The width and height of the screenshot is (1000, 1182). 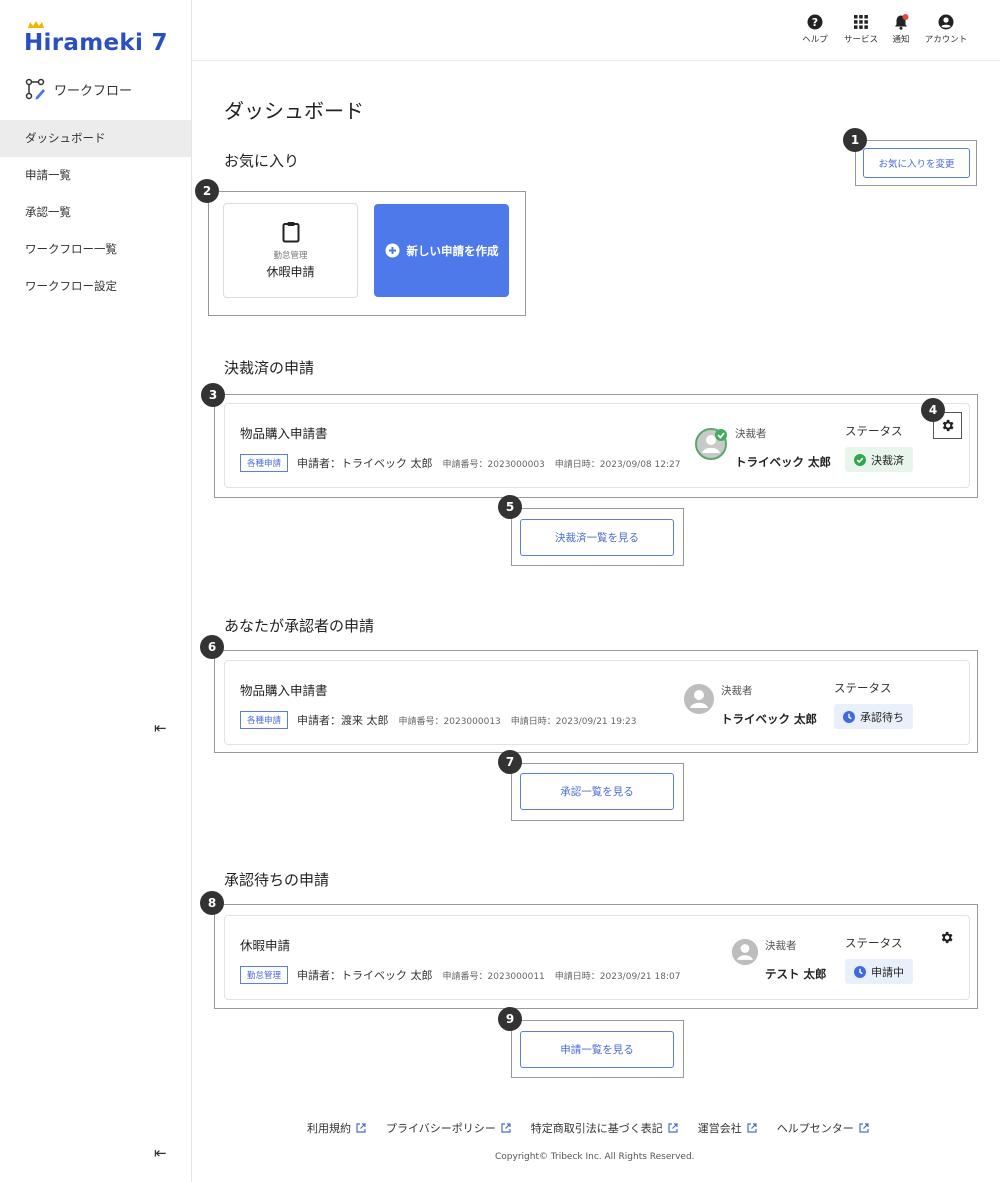 I want to click on footer-link-label: 特定商取引法に基づく表記, so click(x=596, y=1128).